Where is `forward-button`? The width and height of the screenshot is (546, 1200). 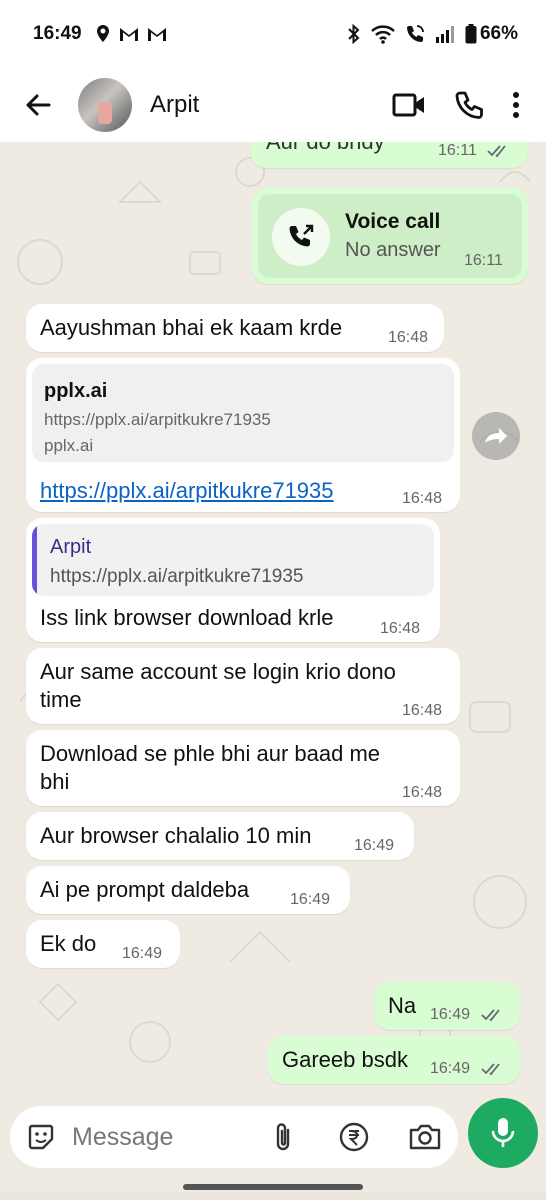 forward-button is located at coordinates (496, 436).